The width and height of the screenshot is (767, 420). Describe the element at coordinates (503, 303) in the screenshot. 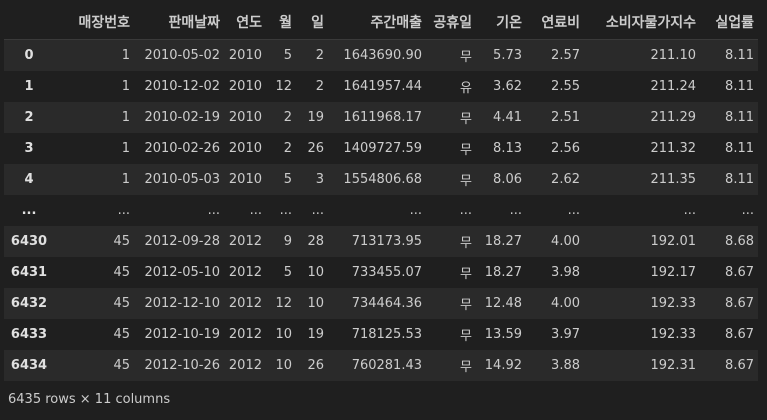

I see `table-cell: 12.48` at that location.